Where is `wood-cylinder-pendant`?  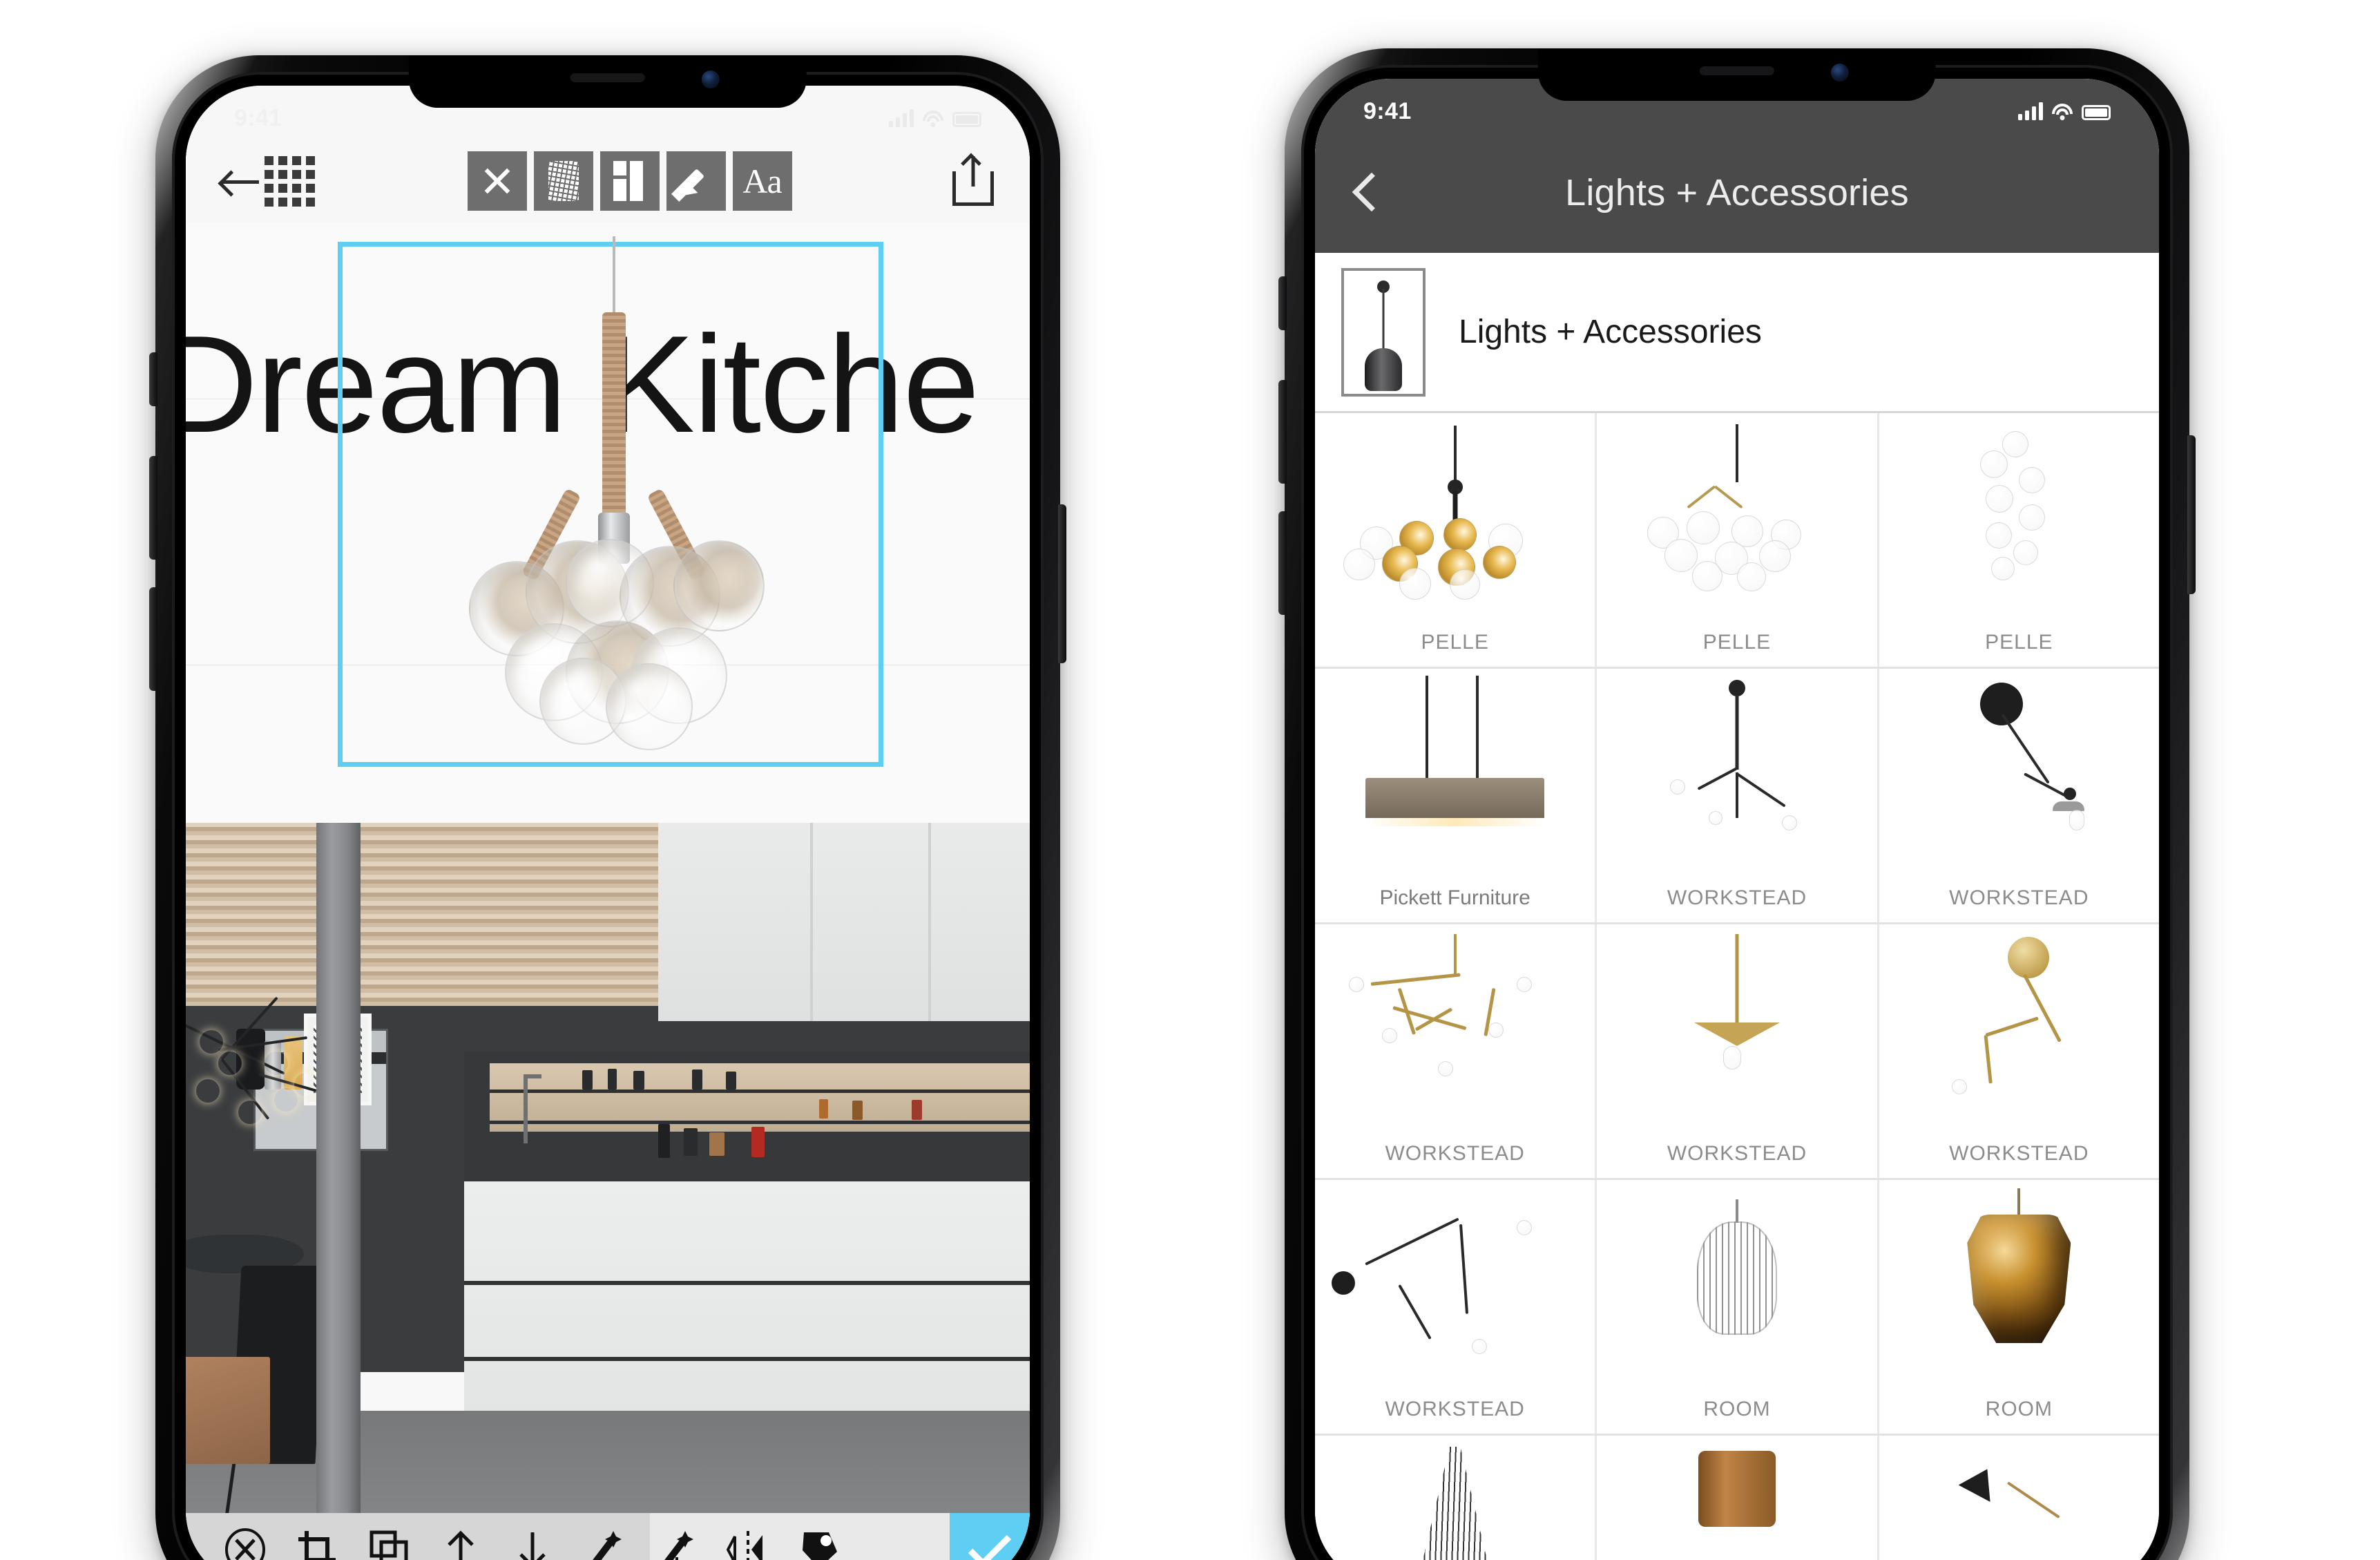 wood-cylinder-pendant is located at coordinates (1737, 1498).